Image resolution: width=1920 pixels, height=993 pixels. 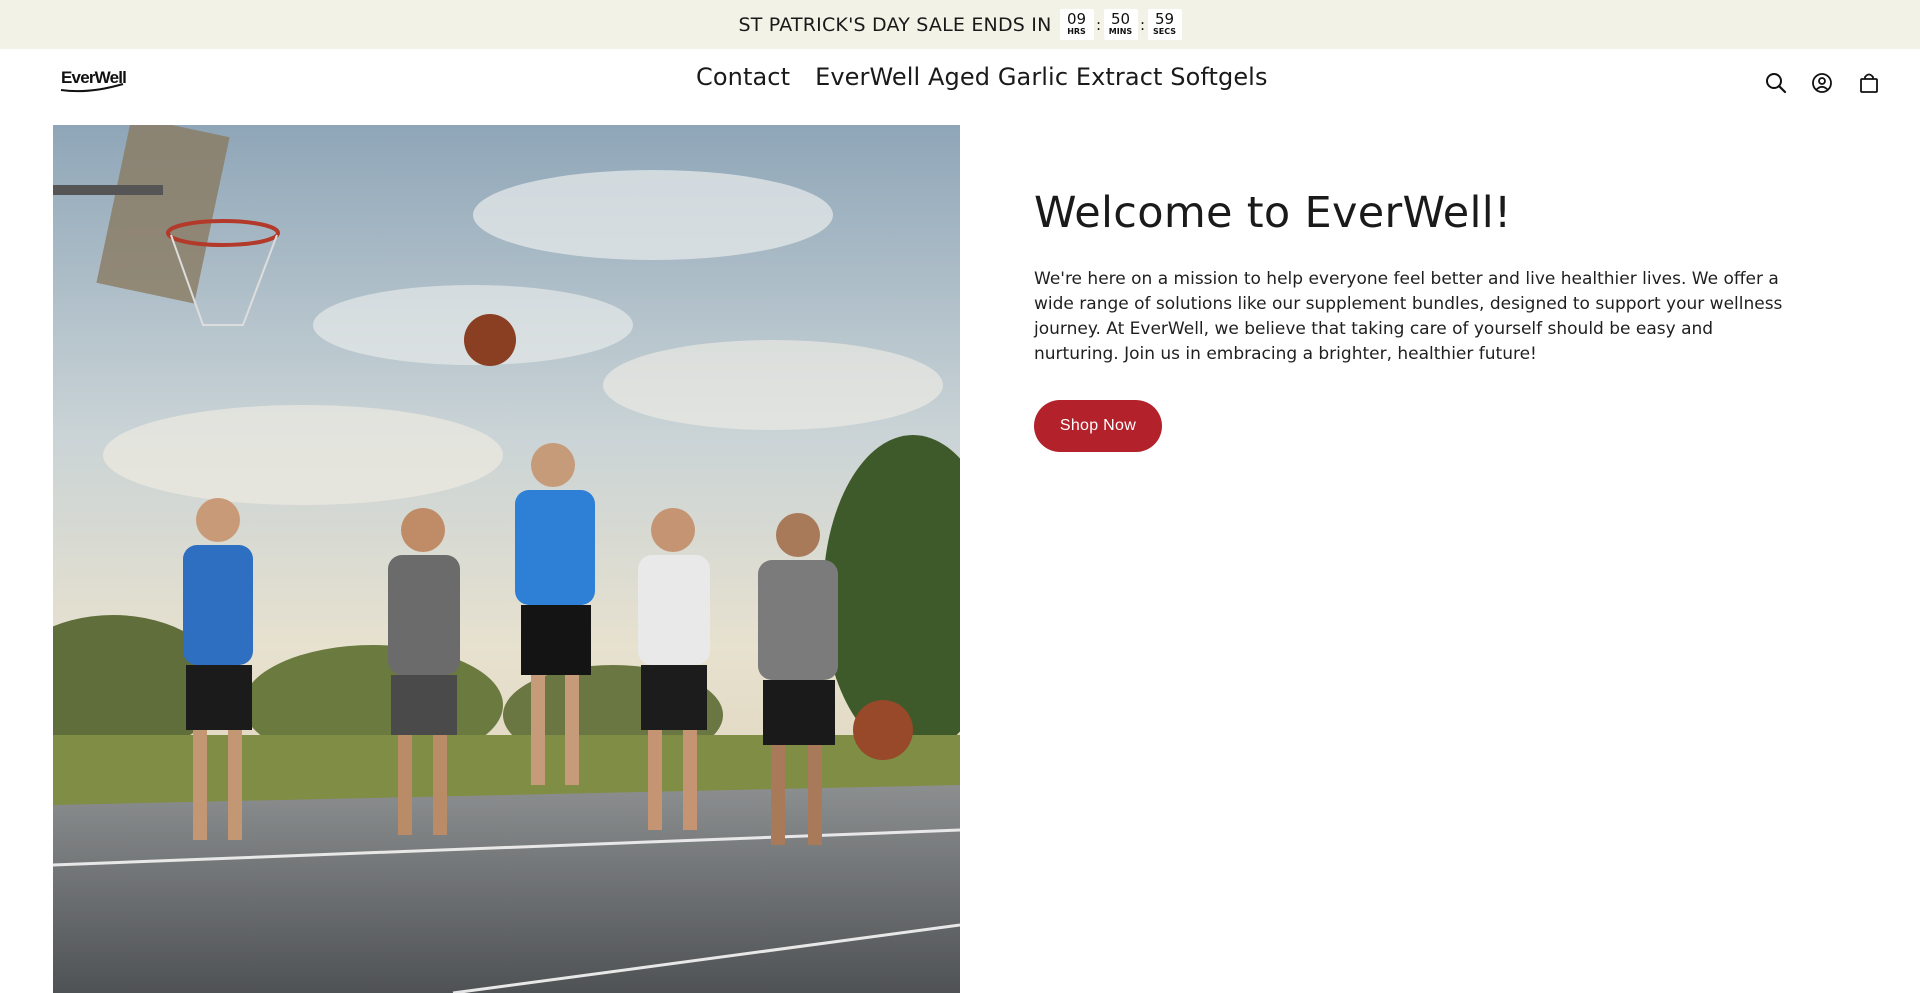 I want to click on countdown-minutes-value: 50, so click(x=1120, y=19).